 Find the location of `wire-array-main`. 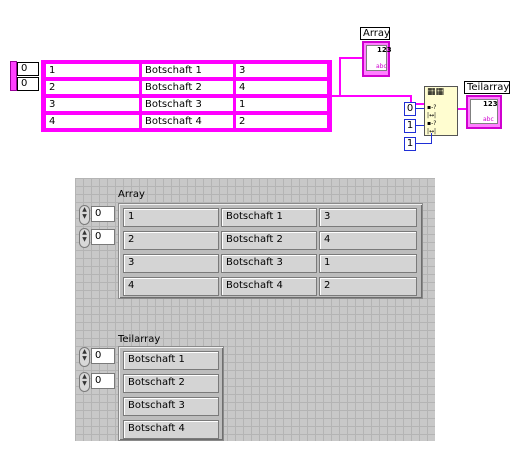

wire-array-main is located at coordinates (372, 96).